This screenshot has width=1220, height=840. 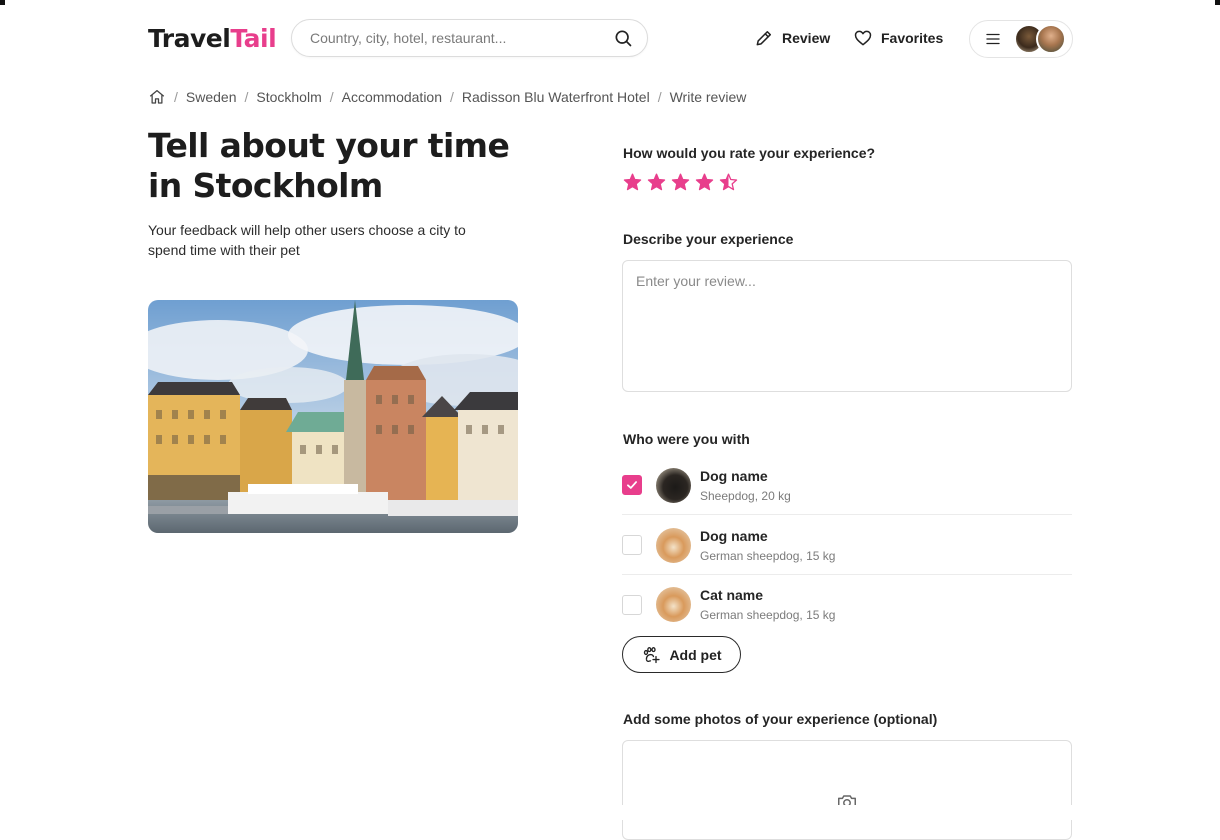 I want to click on search-icon, so click(x=623, y=38).